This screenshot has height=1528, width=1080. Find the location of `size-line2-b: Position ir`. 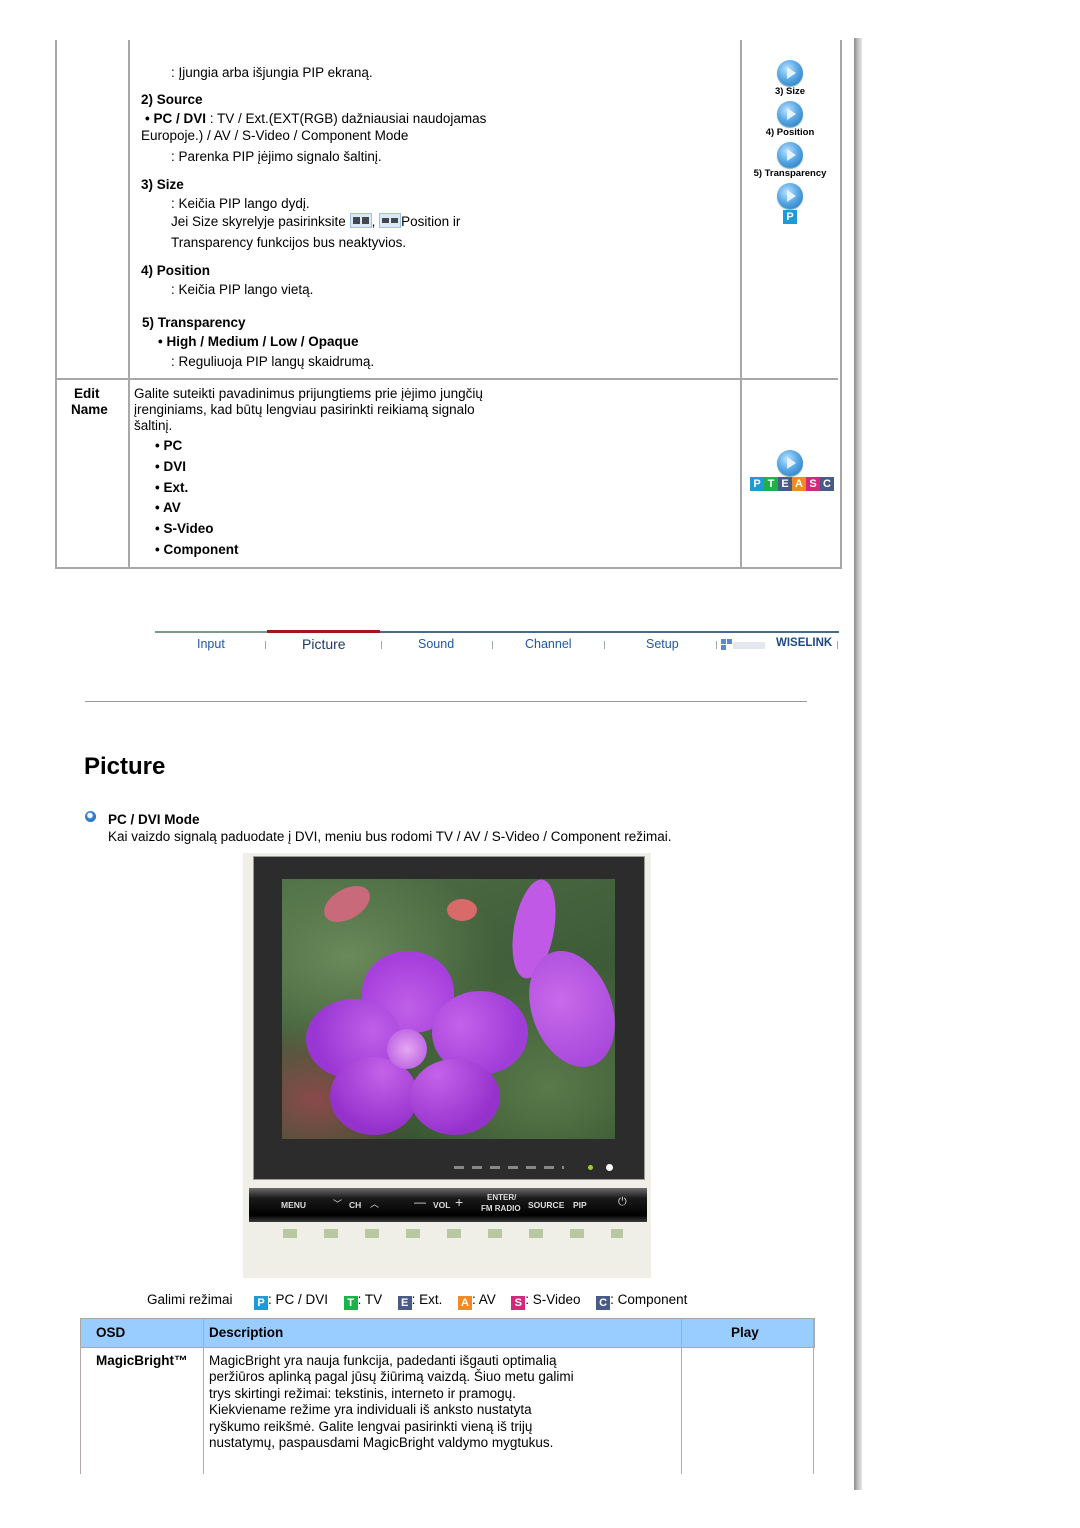

size-line2-b: Position ir is located at coordinates (431, 221).